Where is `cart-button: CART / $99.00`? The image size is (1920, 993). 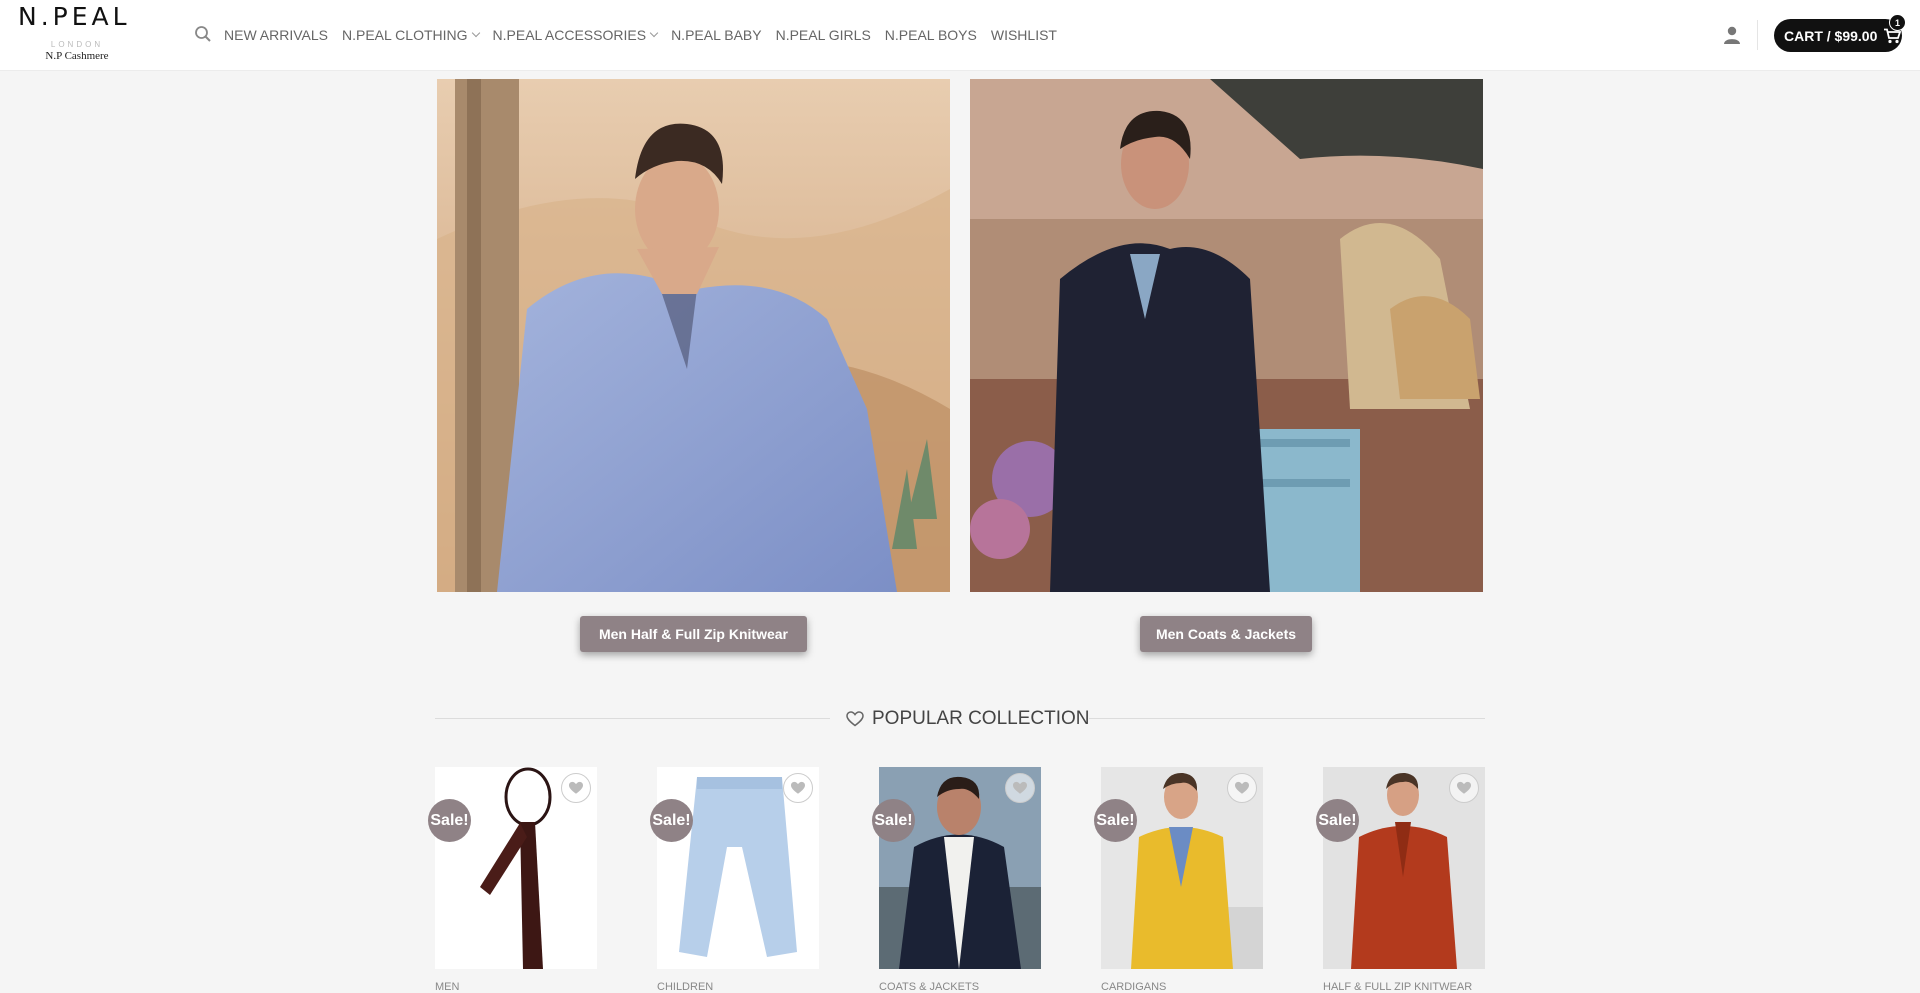 cart-button: CART / $99.00 is located at coordinates (1838, 35).